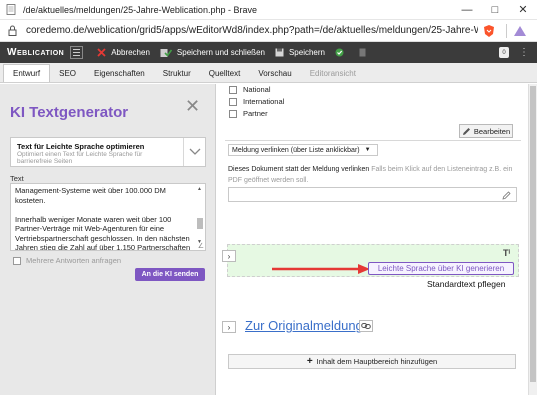 This screenshot has height=395, width=537. I want to click on close-icon, so click(101, 52).